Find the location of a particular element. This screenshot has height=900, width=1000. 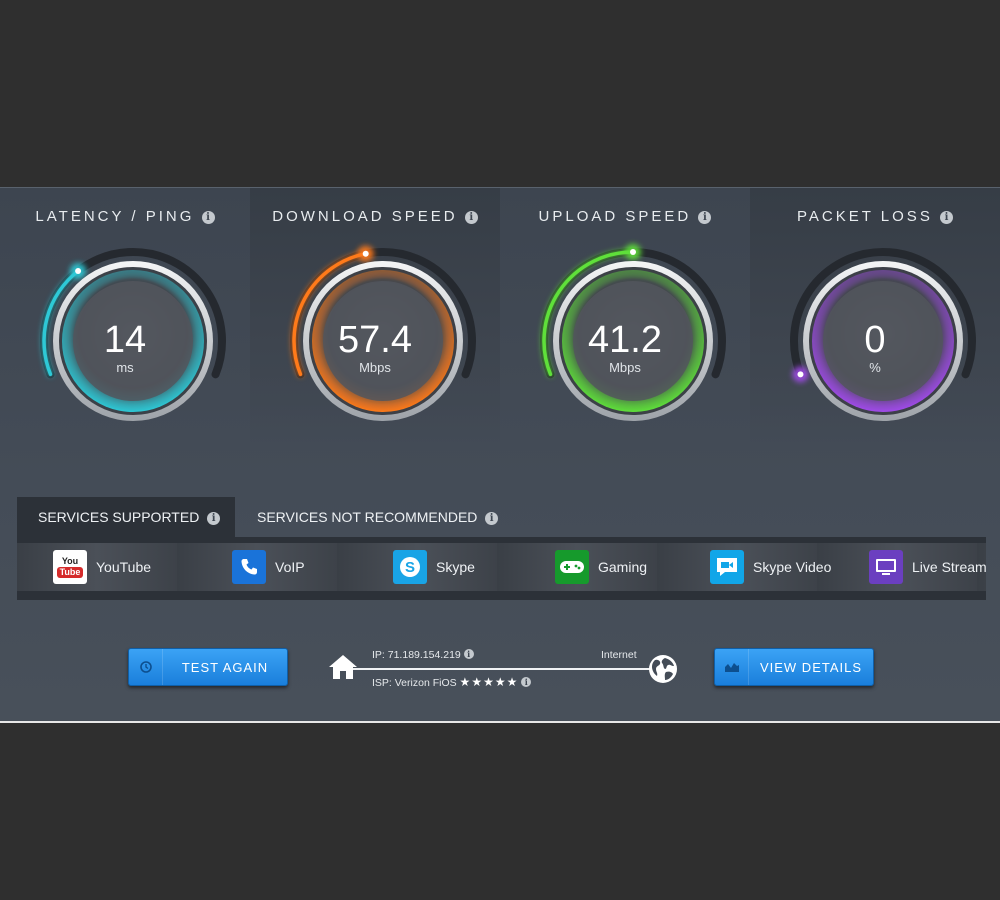

tab-services-supported: SERVICES SUPPORTED i is located at coordinates (126, 517).